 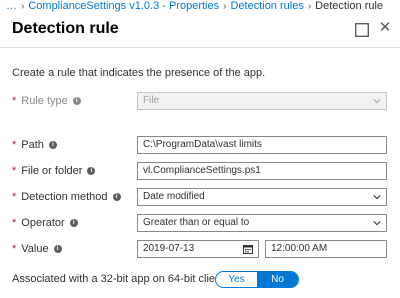 I want to click on blade-header: Detection rule ✕, so click(x=200, y=31).